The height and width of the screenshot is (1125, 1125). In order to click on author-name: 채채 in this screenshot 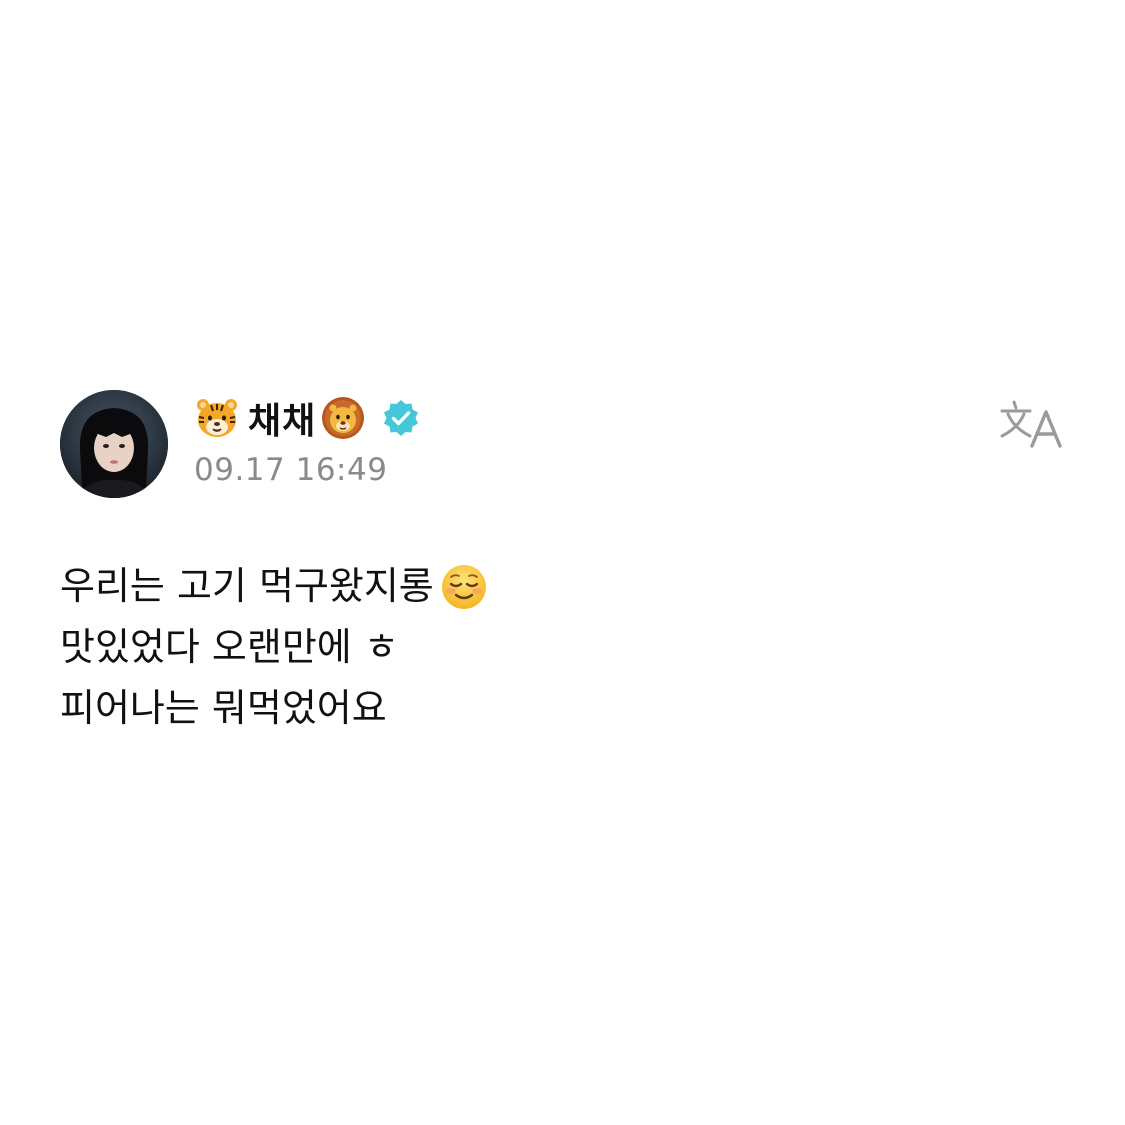, I will do `click(282, 418)`.